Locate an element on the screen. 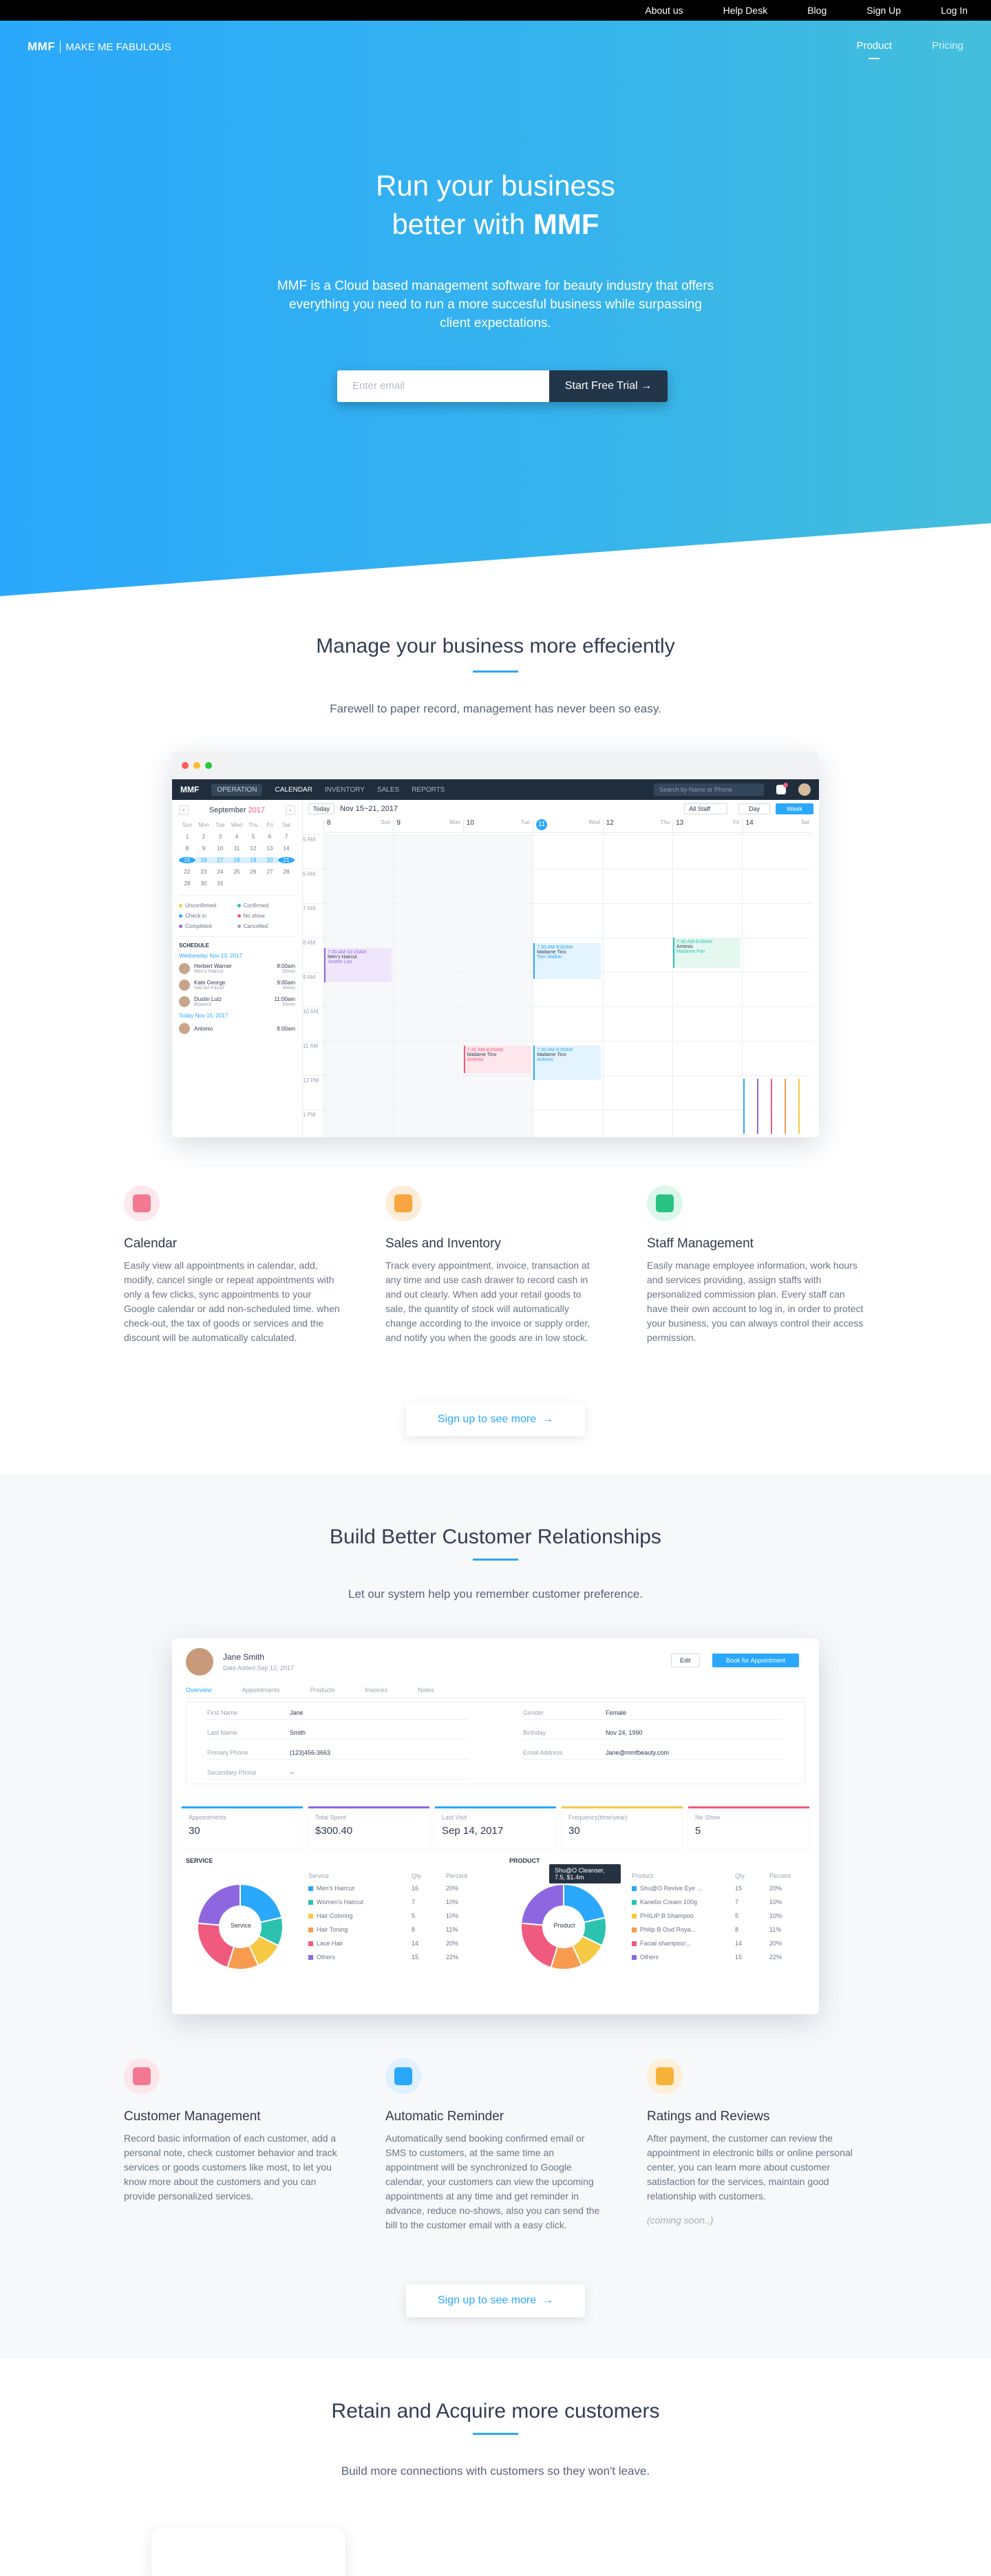 The image size is (991, 2576). calendar-day: 29 is located at coordinates (187, 884).